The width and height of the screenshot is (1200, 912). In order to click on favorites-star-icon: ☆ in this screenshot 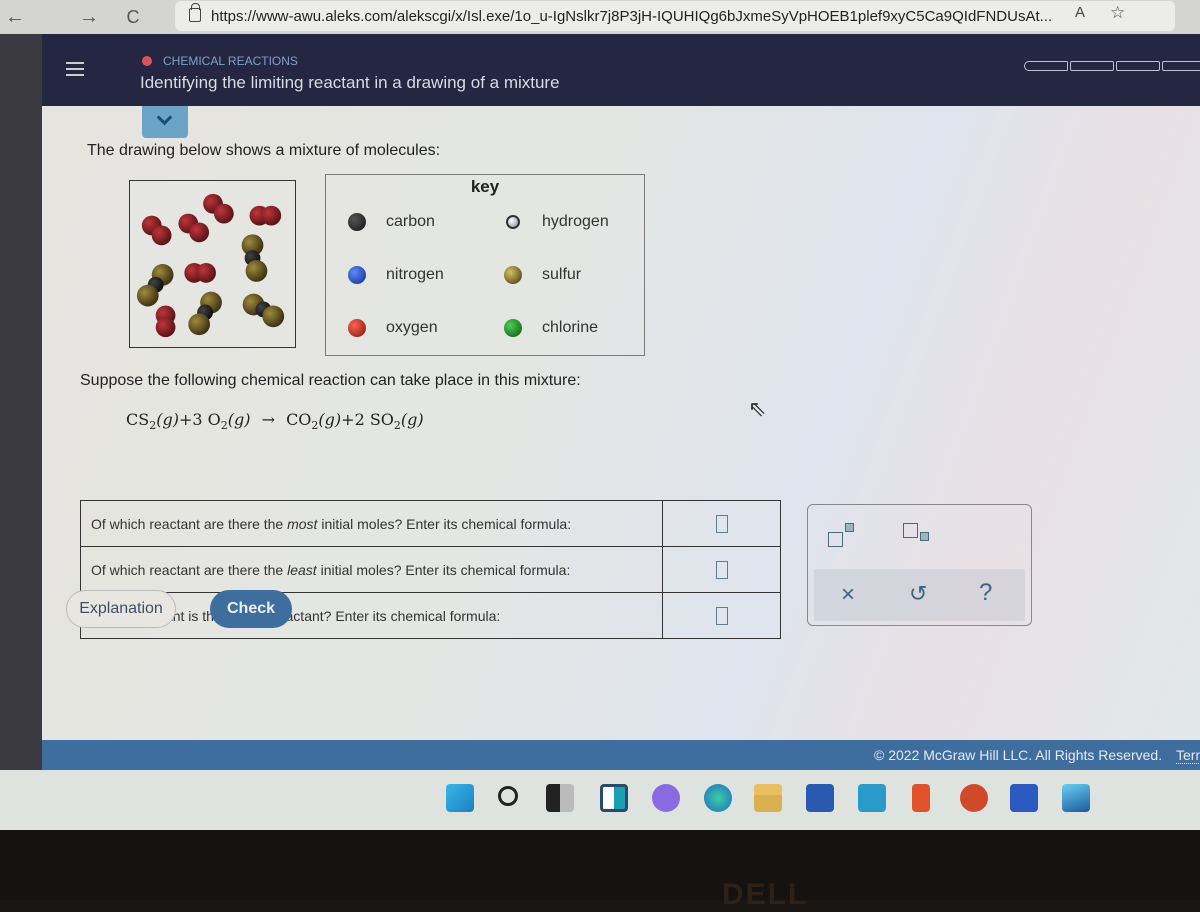, I will do `click(1117, 13)`.